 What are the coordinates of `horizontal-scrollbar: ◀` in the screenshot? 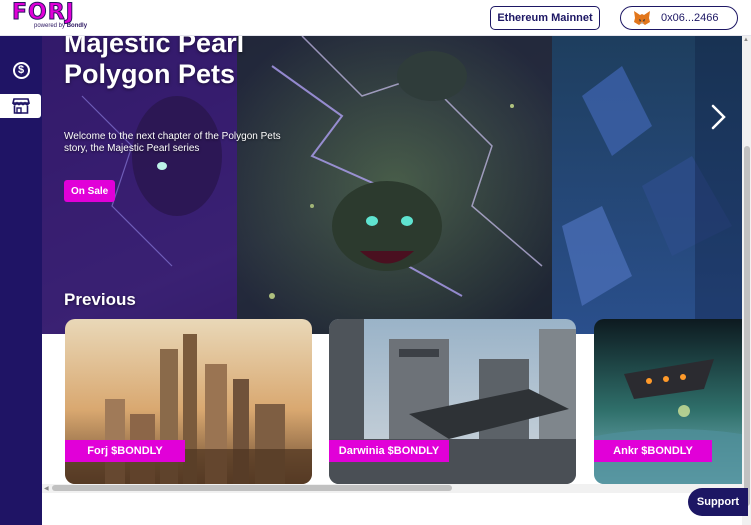 It's located at (392, 488).